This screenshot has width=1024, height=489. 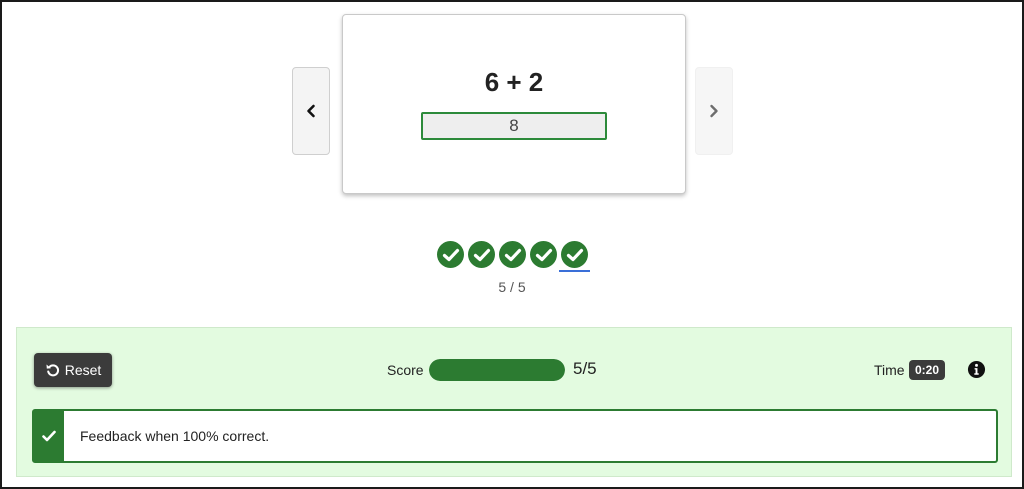 I want to click on score-value: 5/5, so click(x=585, y=368).